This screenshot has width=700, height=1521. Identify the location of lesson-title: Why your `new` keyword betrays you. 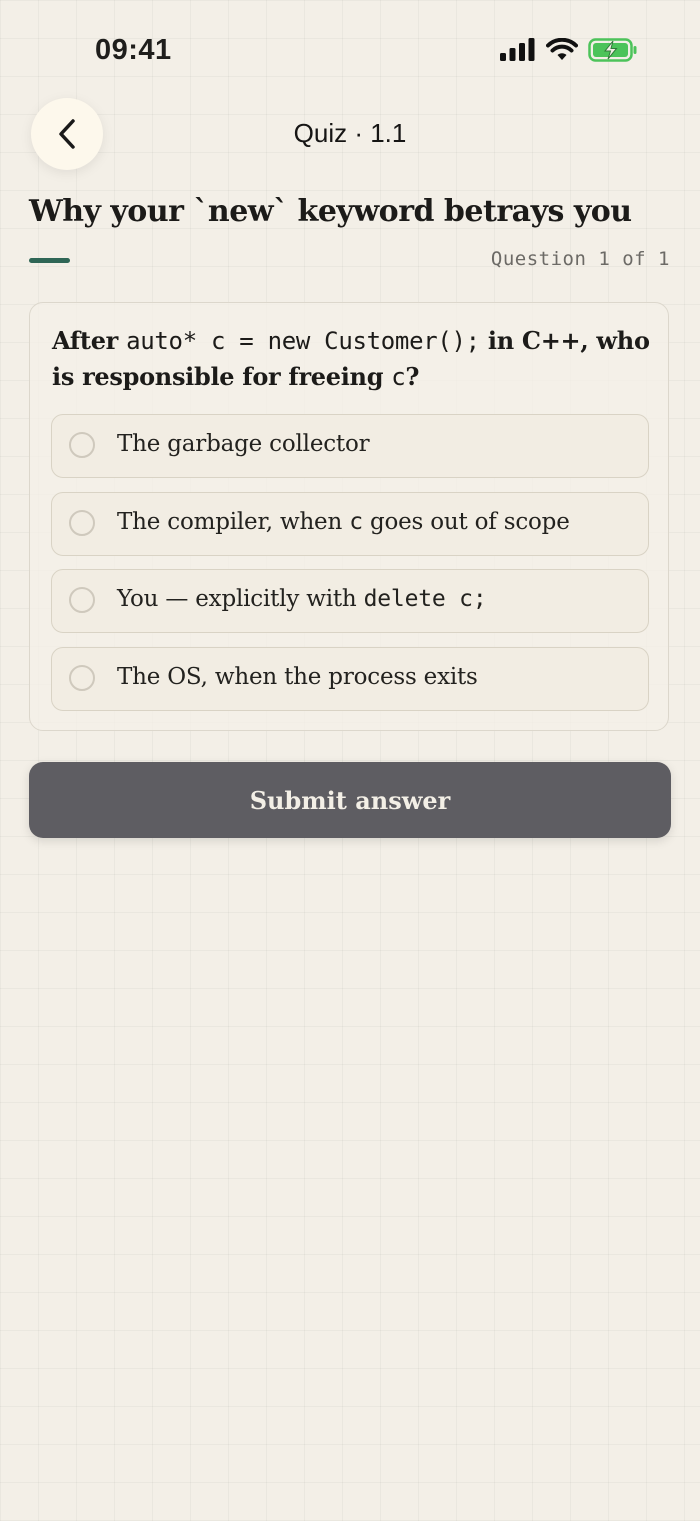
(330, 211).